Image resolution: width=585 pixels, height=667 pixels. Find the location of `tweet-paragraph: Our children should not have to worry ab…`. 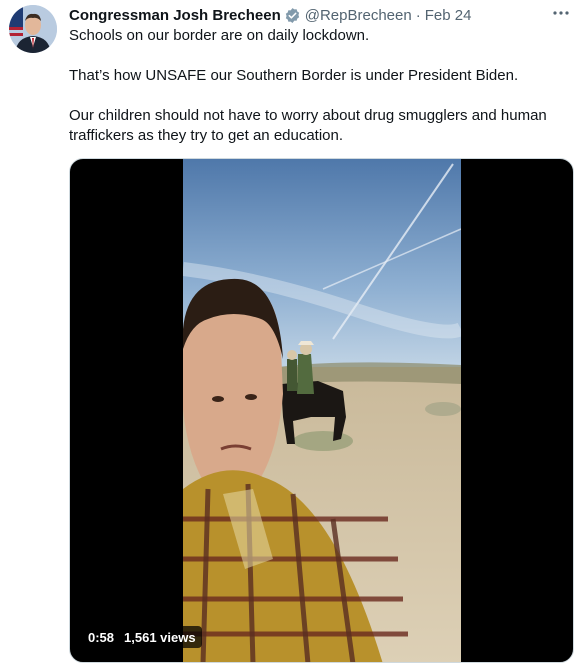

tweet-paragraph: Our children should not have to worry ab… is located at coordinates (308, 125).